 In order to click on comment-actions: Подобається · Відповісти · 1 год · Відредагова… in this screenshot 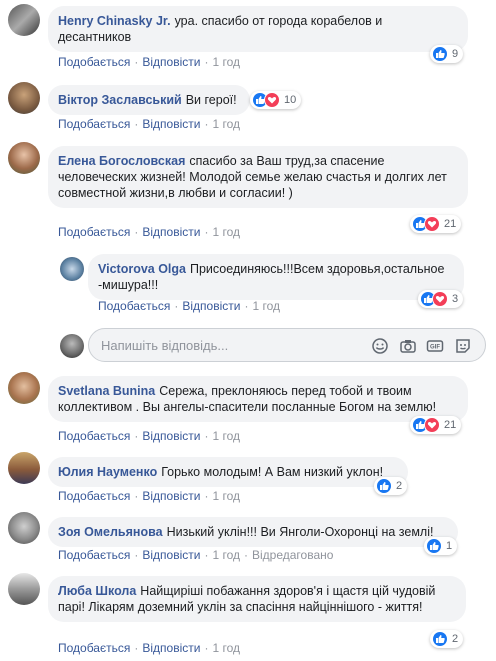, I will do `click(196, 555)`.